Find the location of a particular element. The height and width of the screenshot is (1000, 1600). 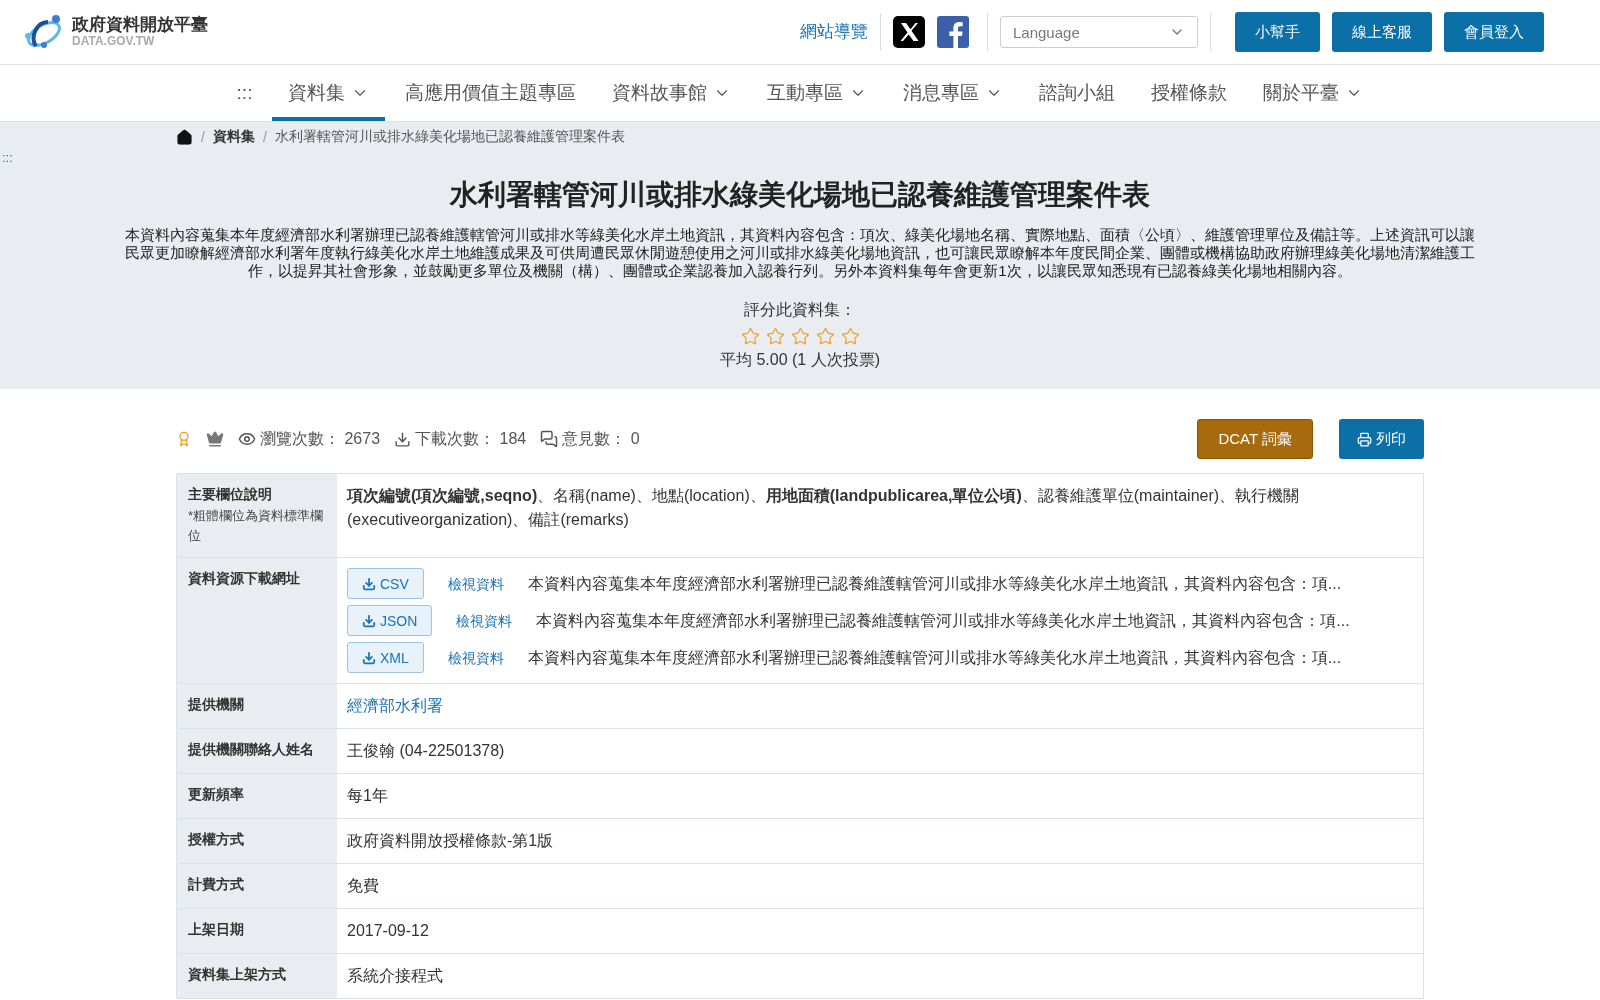

field-label: 上架日期 is located at coordinates (216, 930).